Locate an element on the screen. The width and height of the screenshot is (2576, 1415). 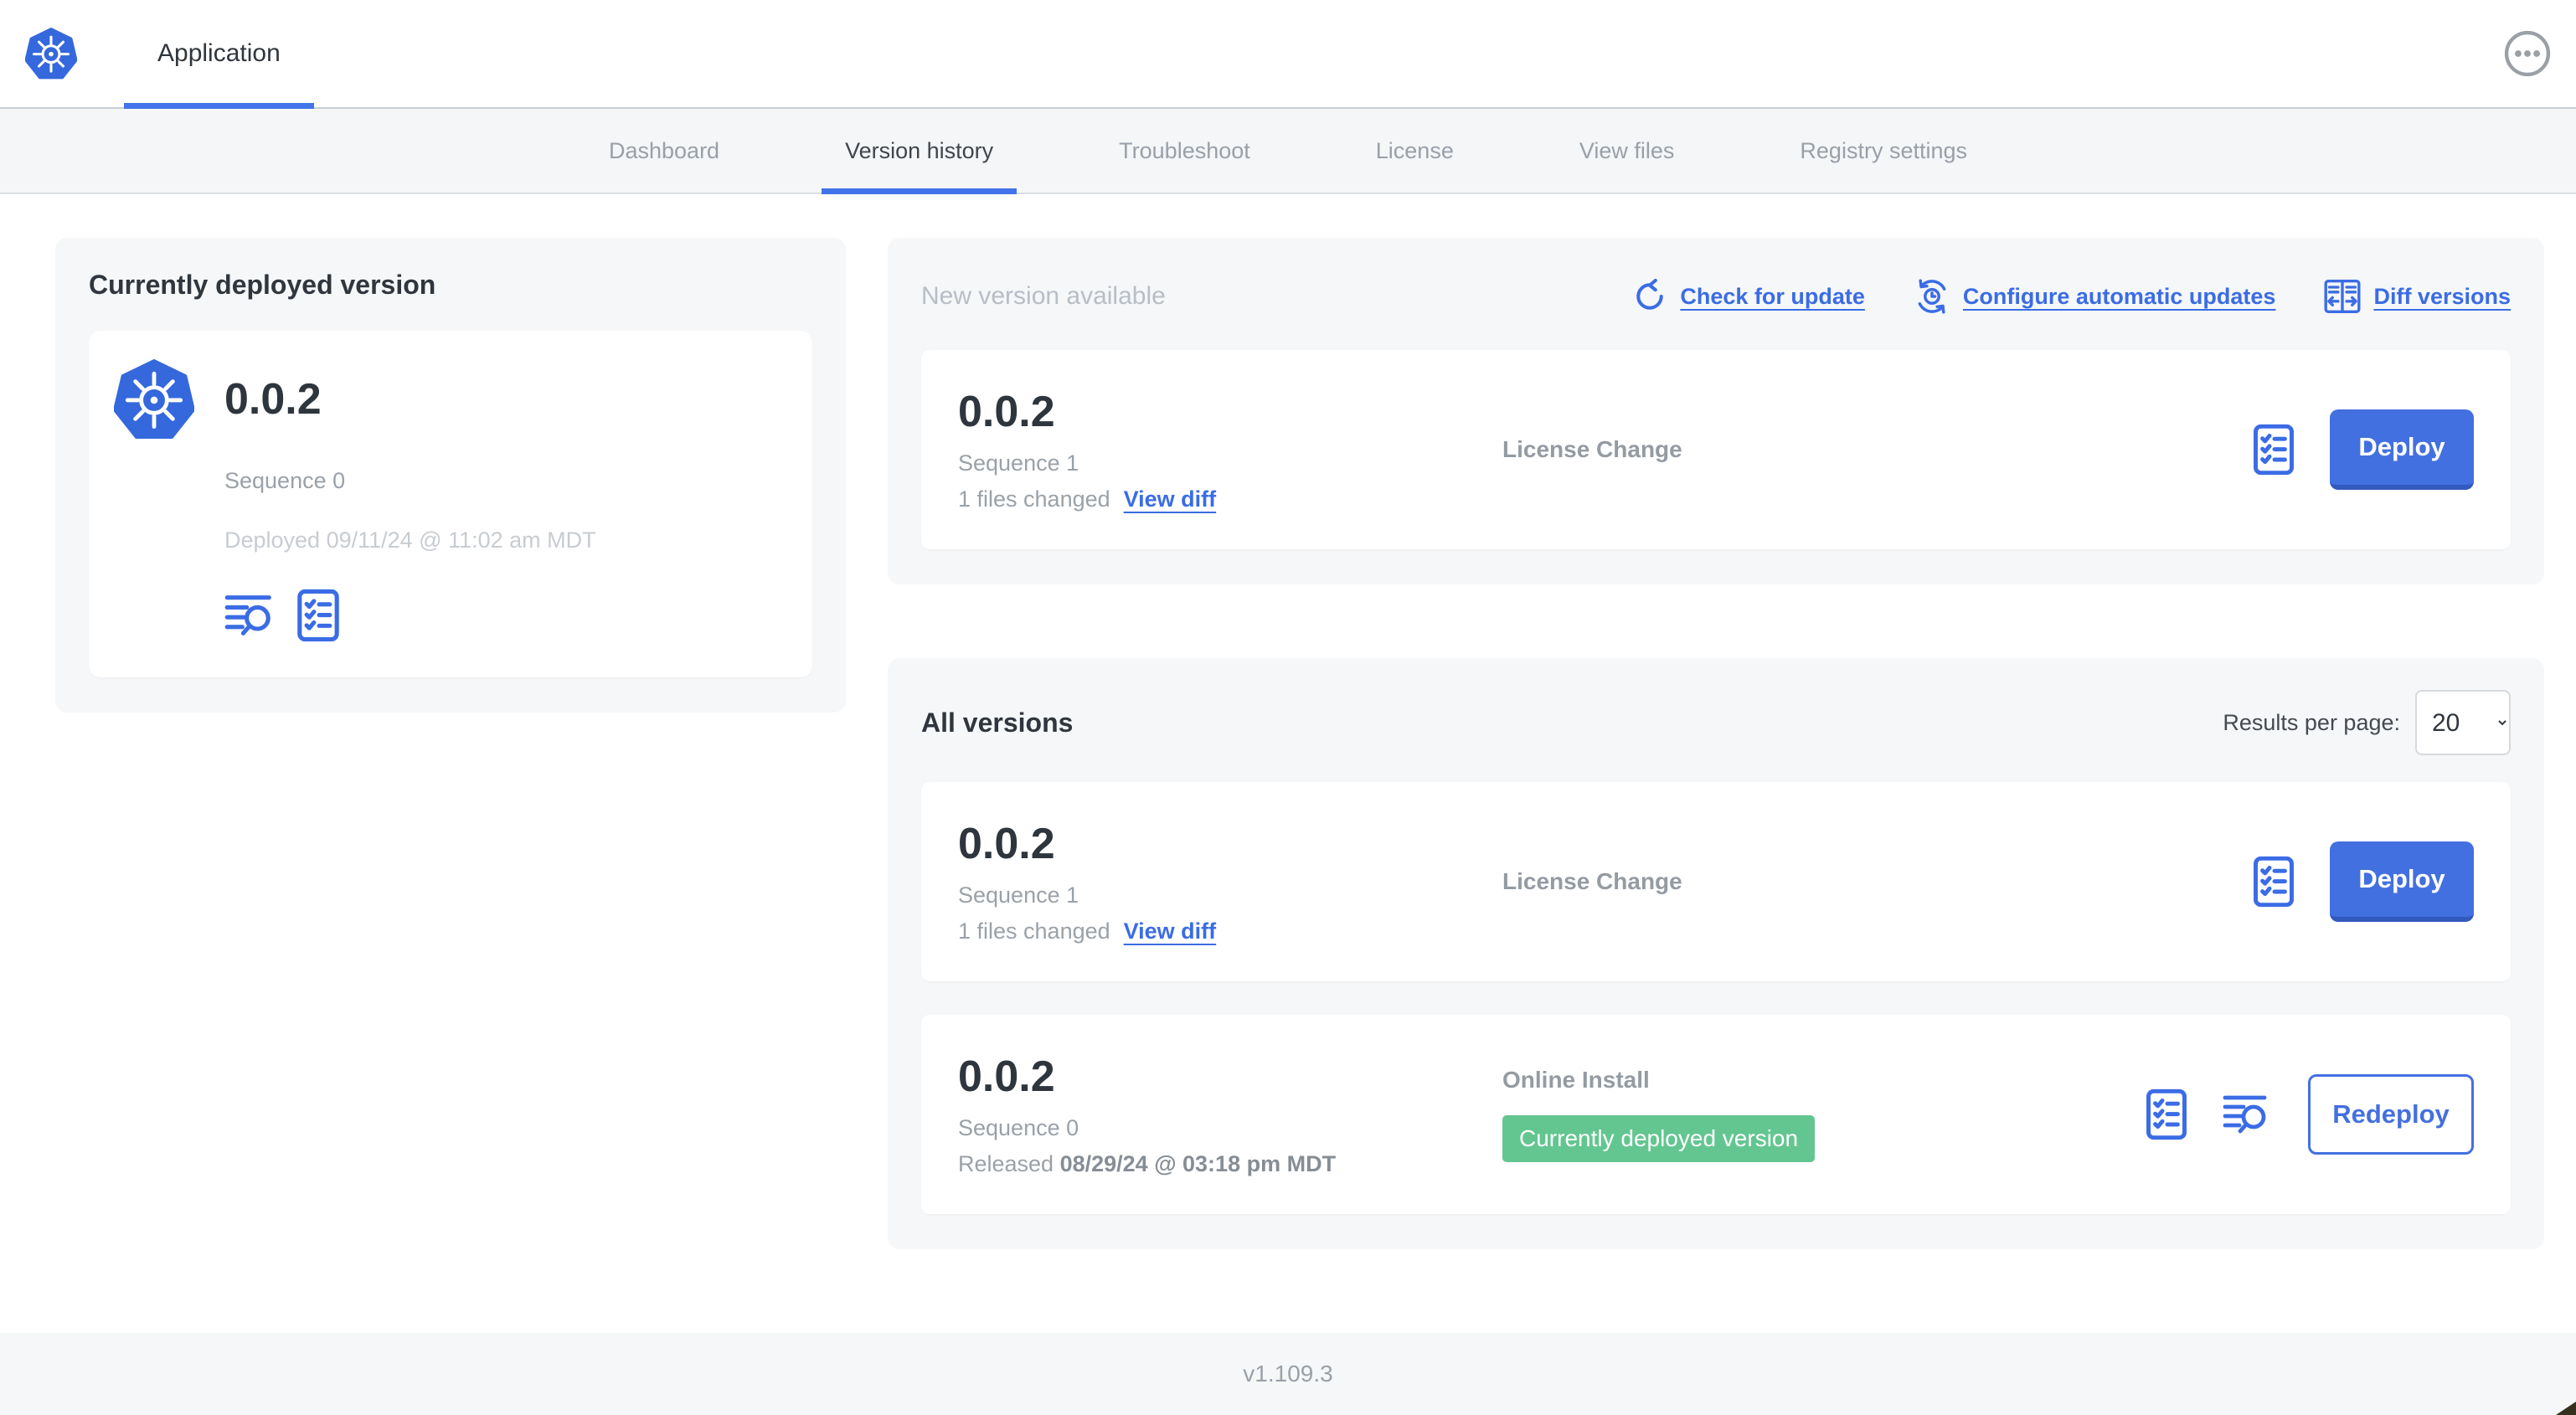
results-per-page-label: Results per page: is located at coordinates (2311, 722).